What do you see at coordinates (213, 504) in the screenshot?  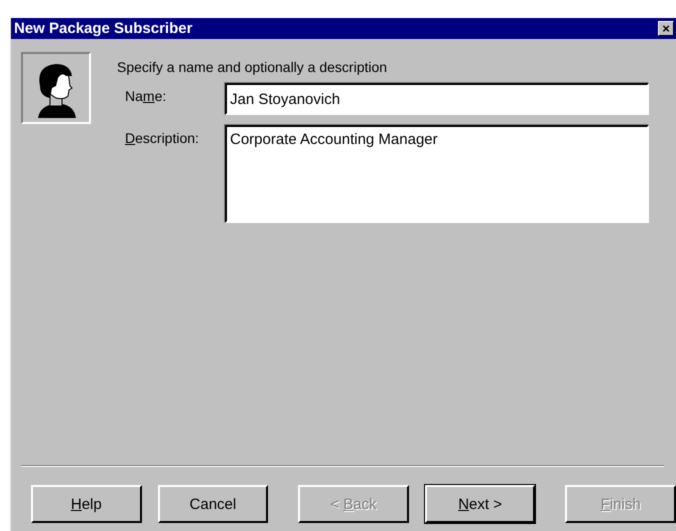 I see `wizard-button: Cancel` at bounding box center [213, 504].